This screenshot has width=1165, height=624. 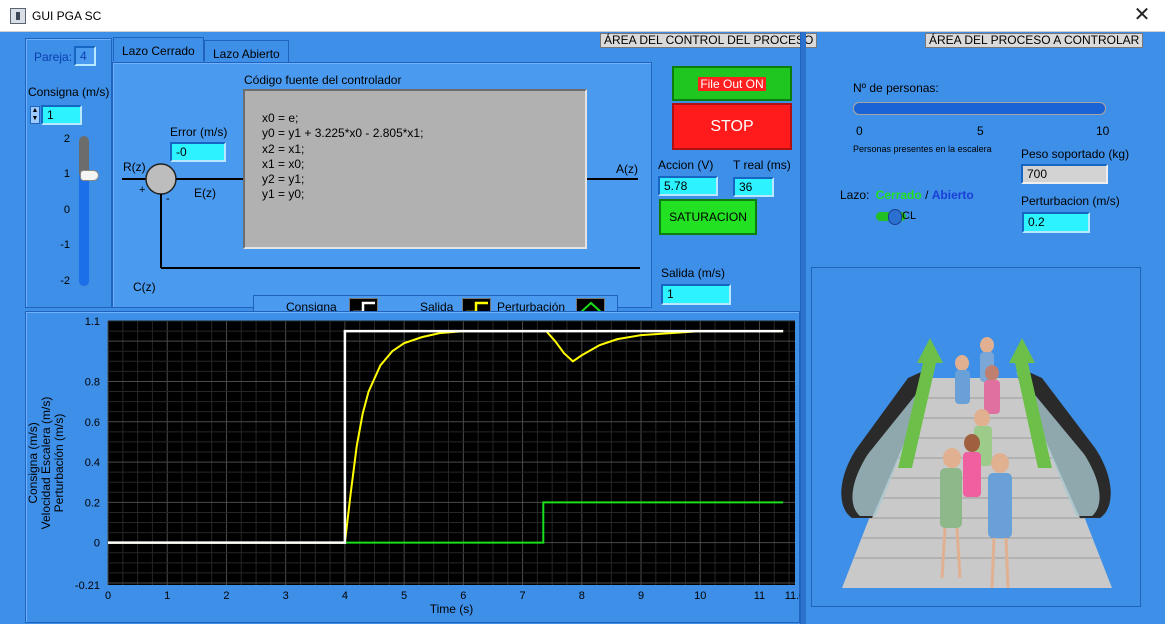 I want to click on personas-label: Nº de personas:, so click(x=896, y=88).